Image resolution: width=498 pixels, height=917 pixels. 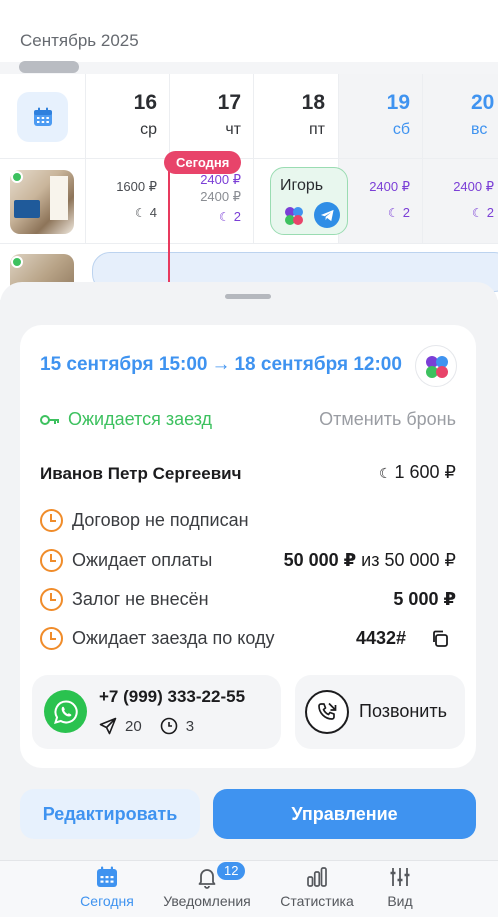 What do you see at coordinates (110, 814) in the screenshot?
I see `edit-button: Редактировать` at bounding box center [110, 814].